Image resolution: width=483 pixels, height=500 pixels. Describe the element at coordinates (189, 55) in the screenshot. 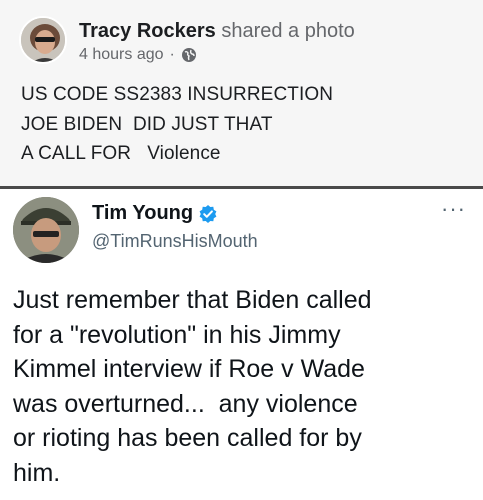

I see `globe-icon` at that location.